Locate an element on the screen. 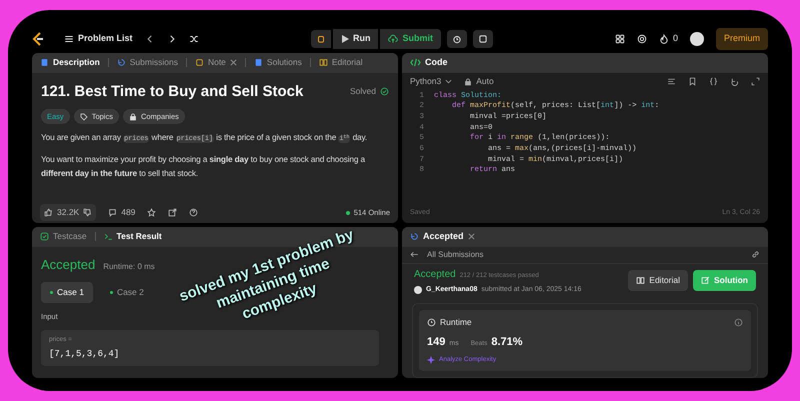  cloud-upload-icon is located at coordinates (393, 39).